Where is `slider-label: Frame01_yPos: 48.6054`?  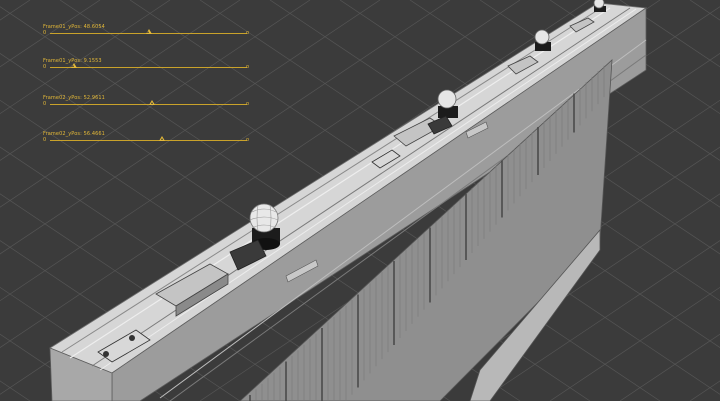 slider-label: Frame01_yPos: 48.6054 is located at coordinates (74, 27).